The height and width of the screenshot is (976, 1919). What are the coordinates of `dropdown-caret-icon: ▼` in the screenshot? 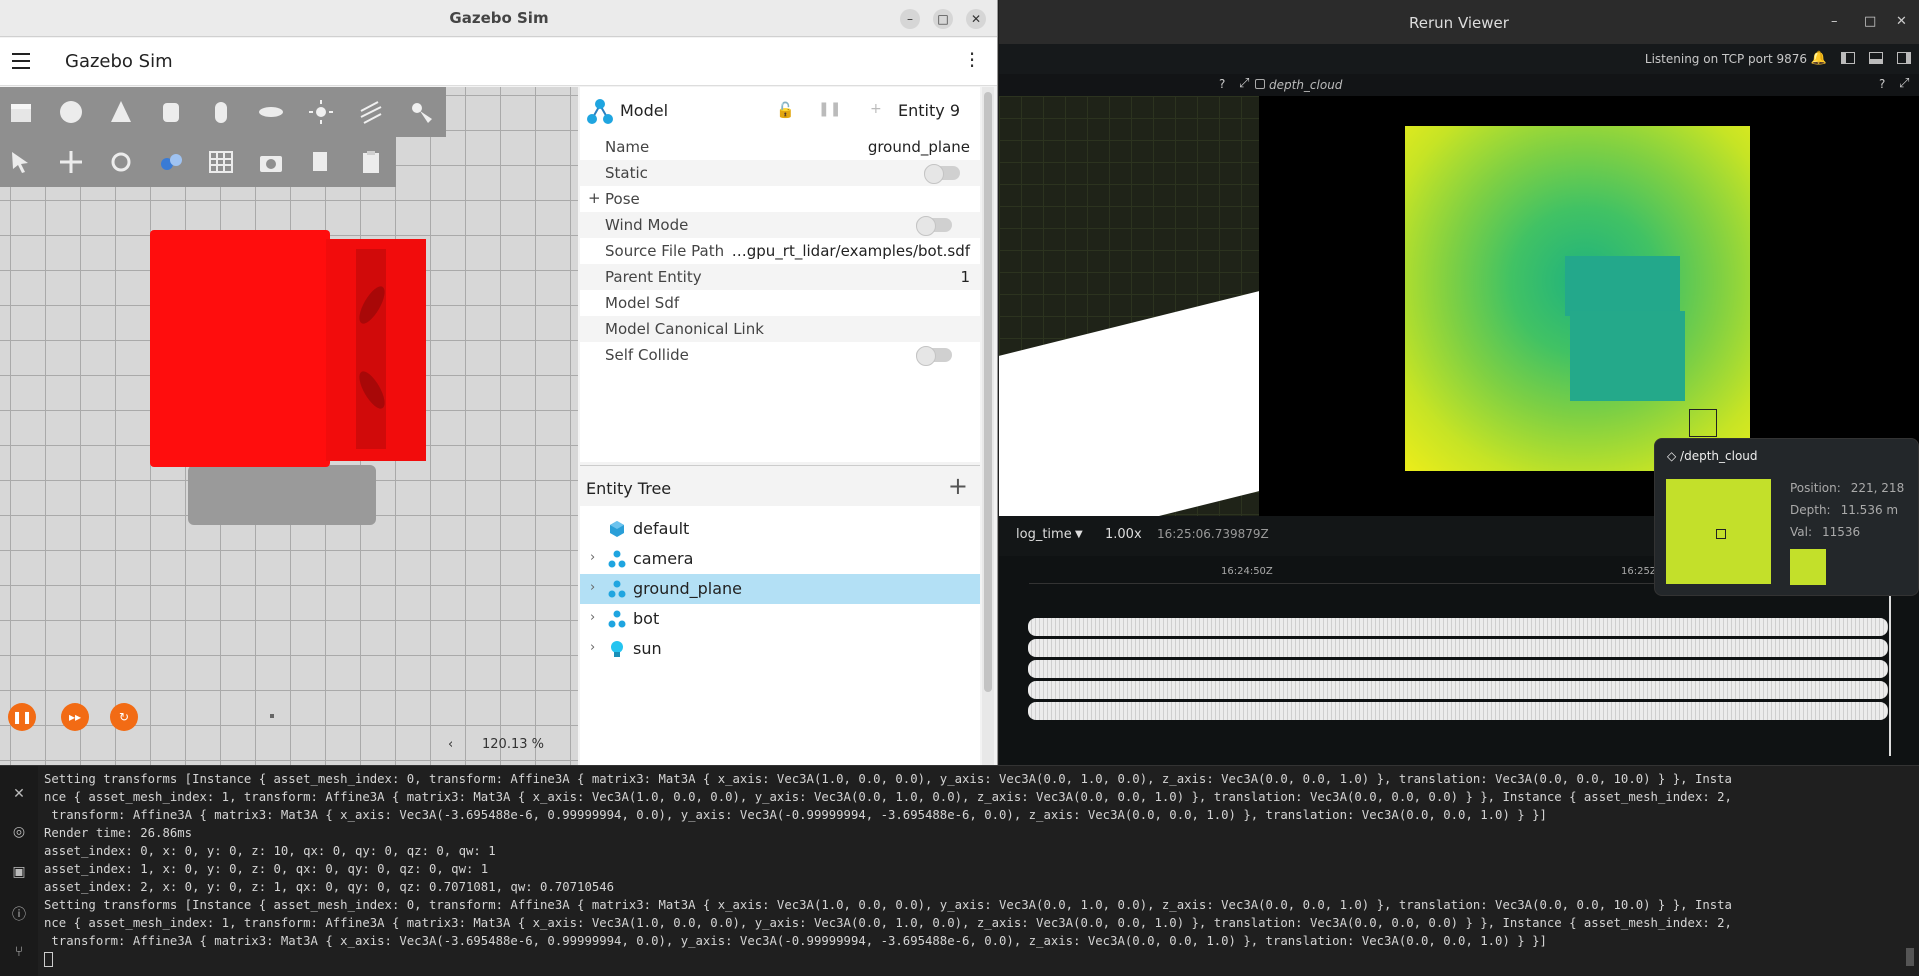 It's located at (1079, 534).